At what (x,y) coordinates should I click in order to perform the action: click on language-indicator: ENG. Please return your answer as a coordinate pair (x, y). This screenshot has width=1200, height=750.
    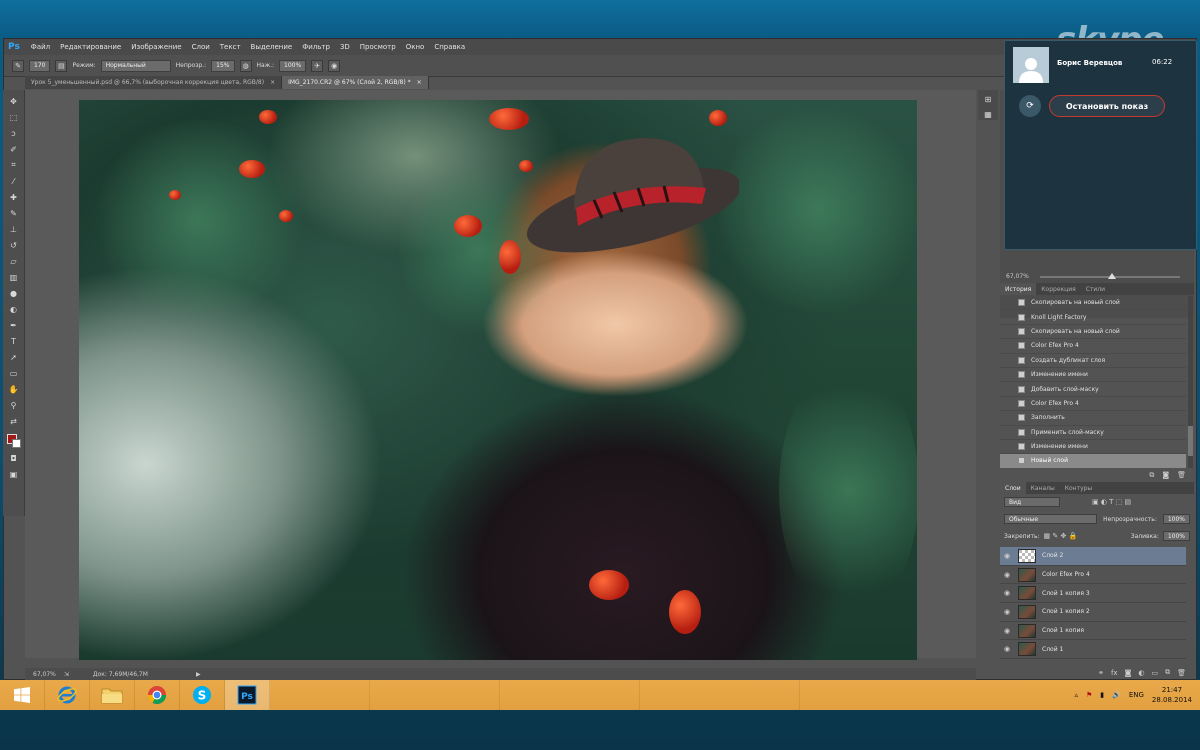
    Looking at the image, I should click on (1136, 695).